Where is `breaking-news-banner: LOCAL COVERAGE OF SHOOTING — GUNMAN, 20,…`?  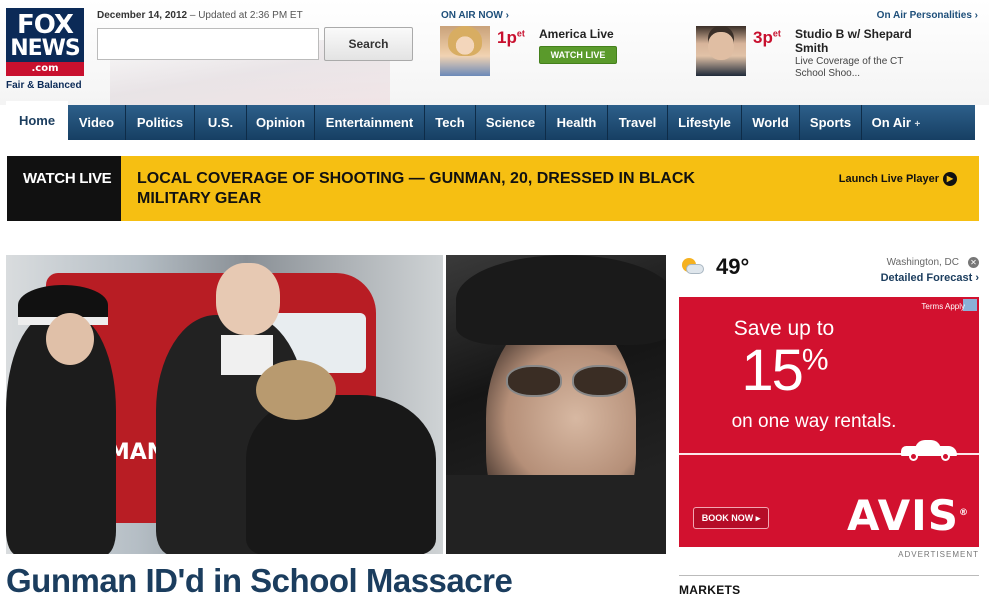
breaking-news-banner: LOCAL COVERAGE OF SHOOTING — GUNMAN, 20,… is located at coordinates (550, 188).